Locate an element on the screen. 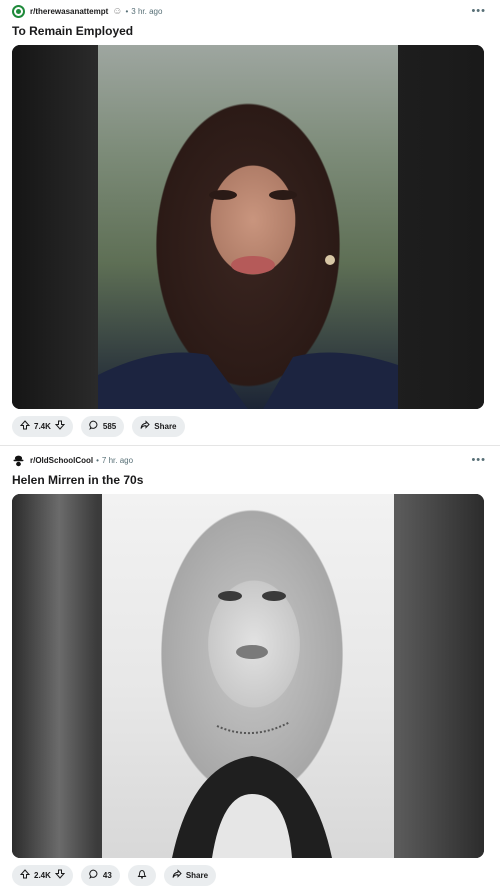  post-divider is located at coordinates (250, 445).